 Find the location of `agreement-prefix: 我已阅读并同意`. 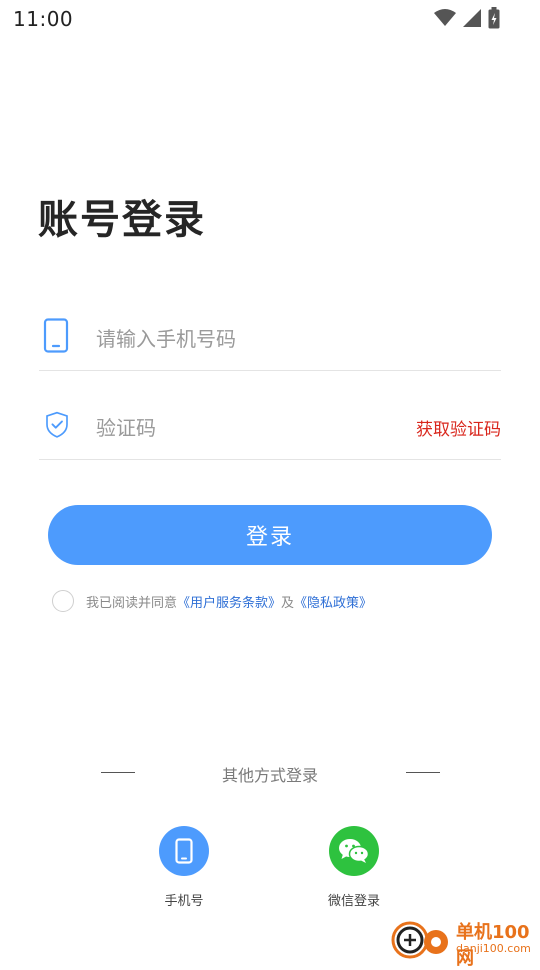

agreement-prefix: 我已阅读并同意 is located at coordinates (132, 603).